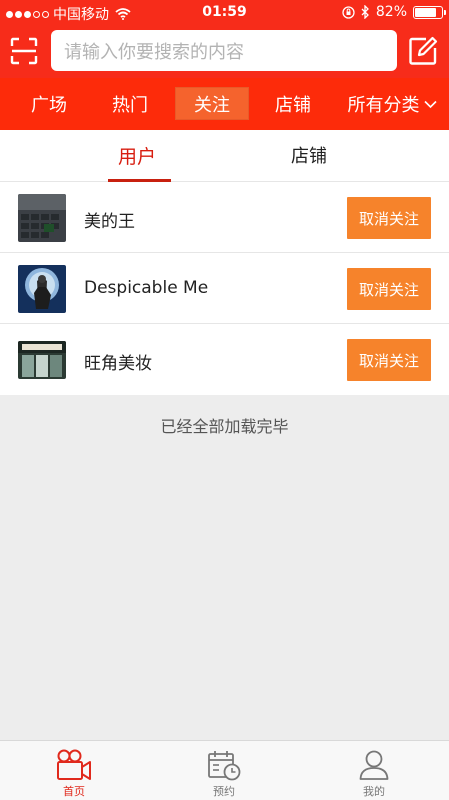  I want to click on nav-profile: 我的, so click(374, 770).